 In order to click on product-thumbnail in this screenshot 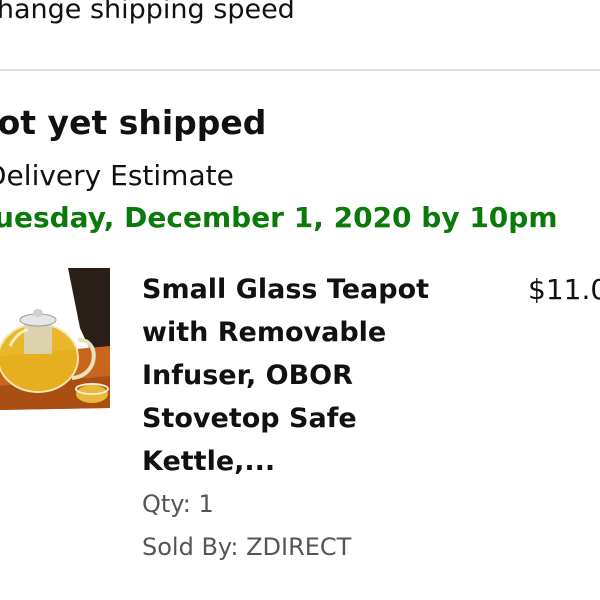, I will do `click(55, 339)`.